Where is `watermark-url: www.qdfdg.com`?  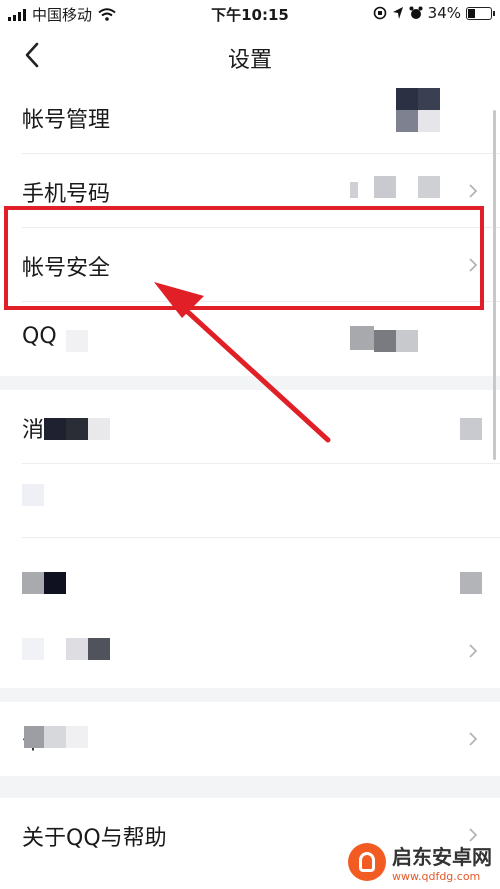
watermark-url: www.qdfdg.com is located at coordinates (436, 876).